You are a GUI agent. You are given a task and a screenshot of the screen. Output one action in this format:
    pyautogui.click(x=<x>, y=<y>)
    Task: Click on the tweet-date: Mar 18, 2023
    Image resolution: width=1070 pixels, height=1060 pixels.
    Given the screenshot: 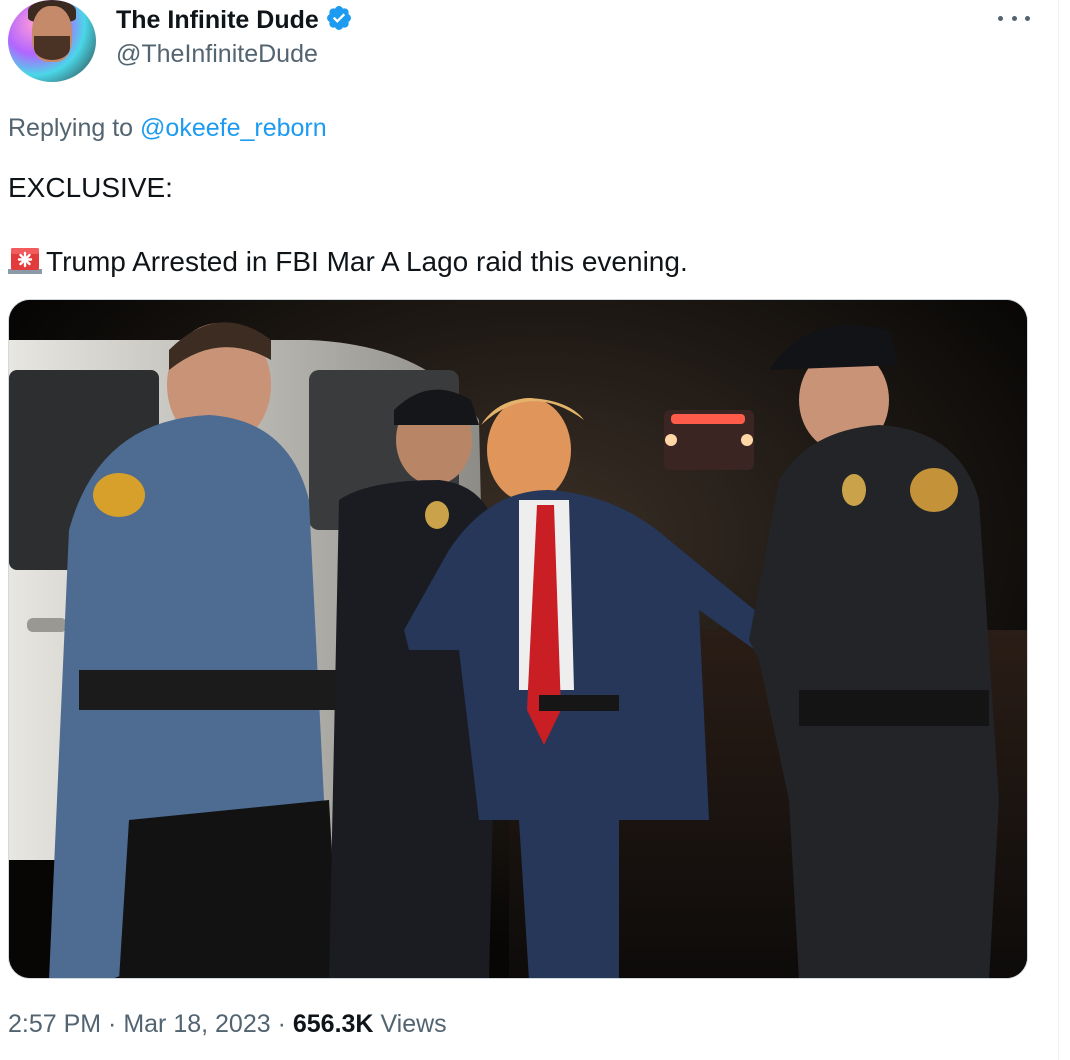 What is the action you would take?
    pyautogui.click(x=196, y=1024)
    